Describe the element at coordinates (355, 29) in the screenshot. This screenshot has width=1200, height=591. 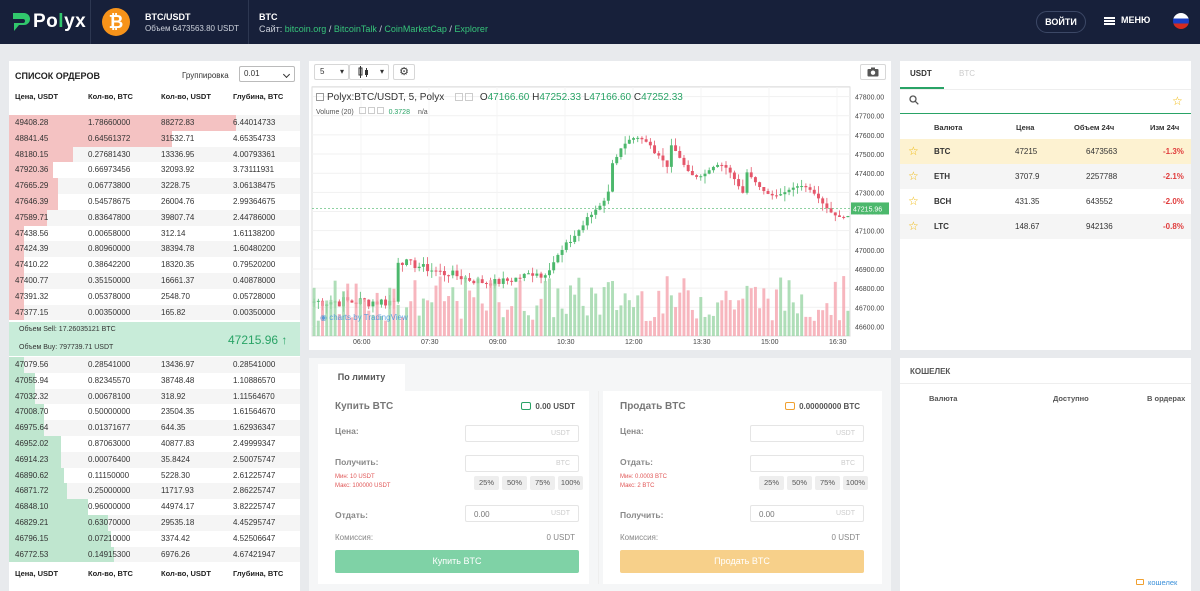
I see `link-bitcointalk: BitcoinTalk` at that location.